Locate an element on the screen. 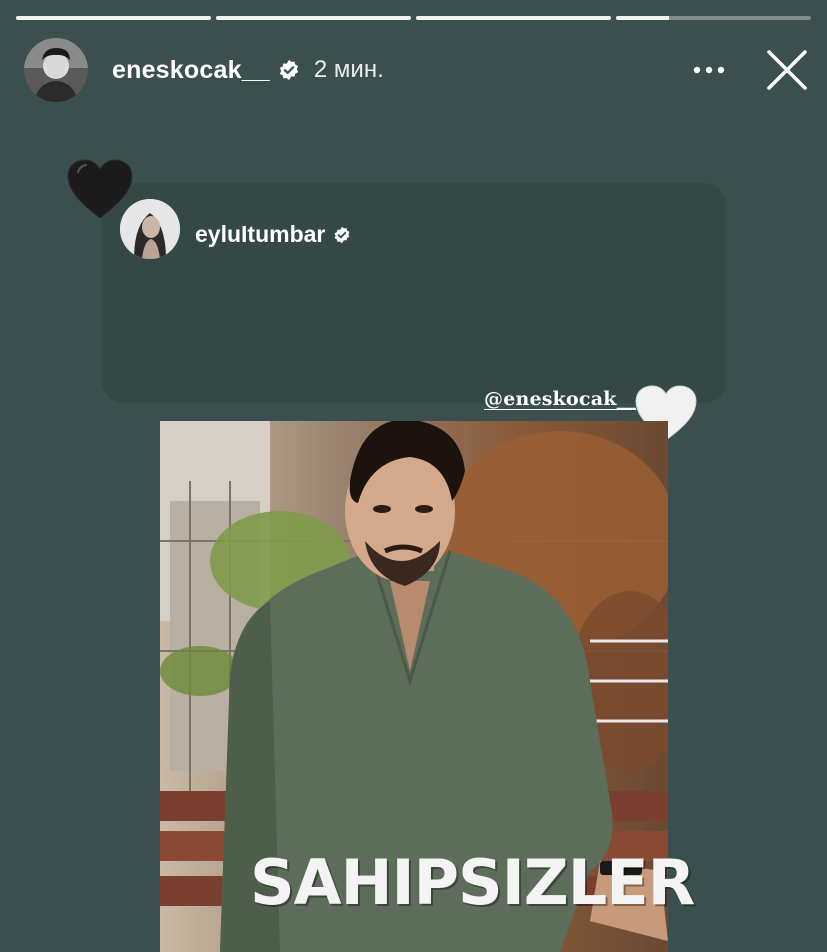 This screenshot has width=827, height=952. shared-post-username: eyluItumbar is located at coordinates (260, 234).